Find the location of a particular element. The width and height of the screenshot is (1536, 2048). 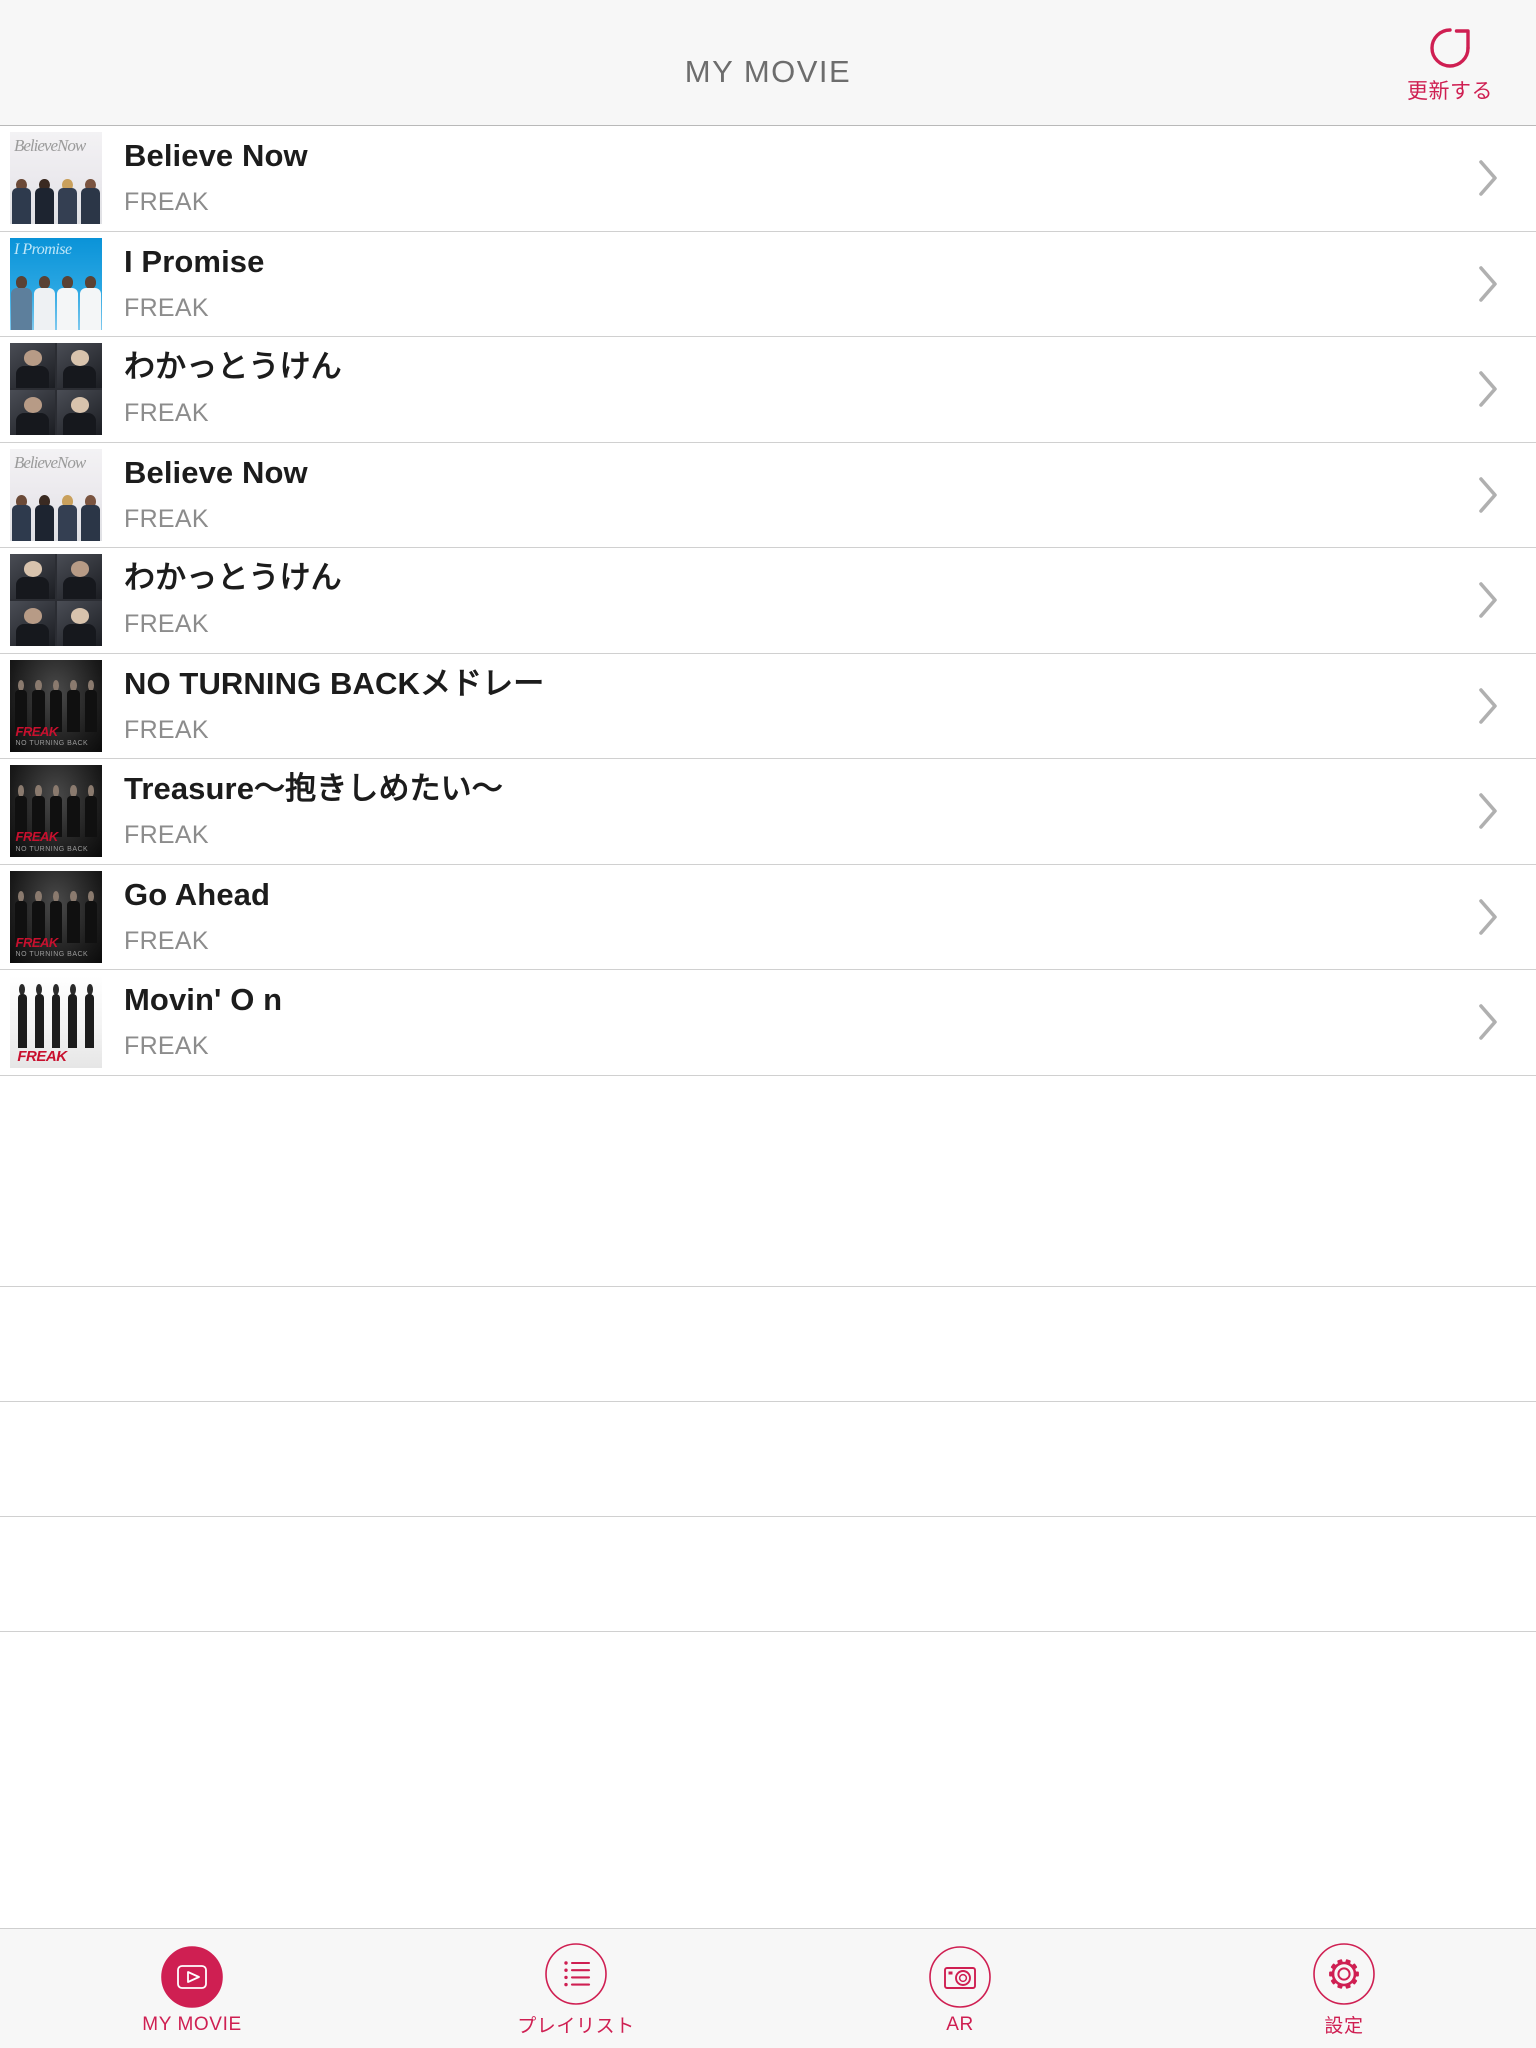

list-item-title: Movin' O n is located at coordinates (203, 1000).